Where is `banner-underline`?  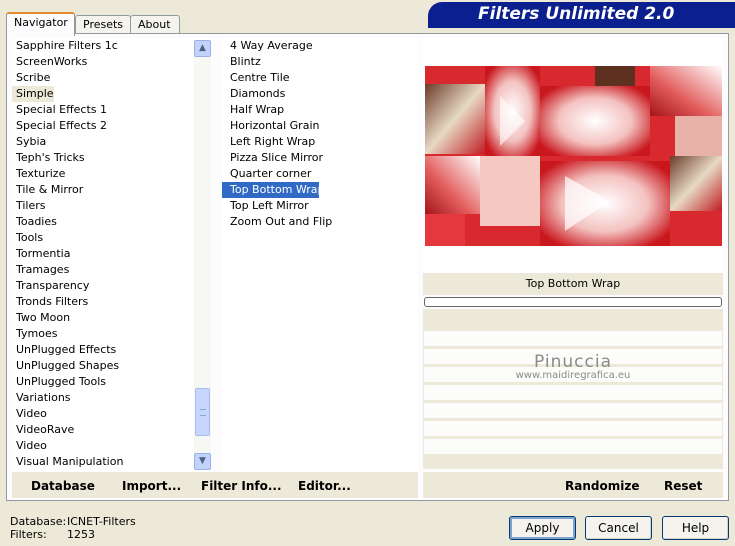 banner-underline is located at coordinates (581, 27).